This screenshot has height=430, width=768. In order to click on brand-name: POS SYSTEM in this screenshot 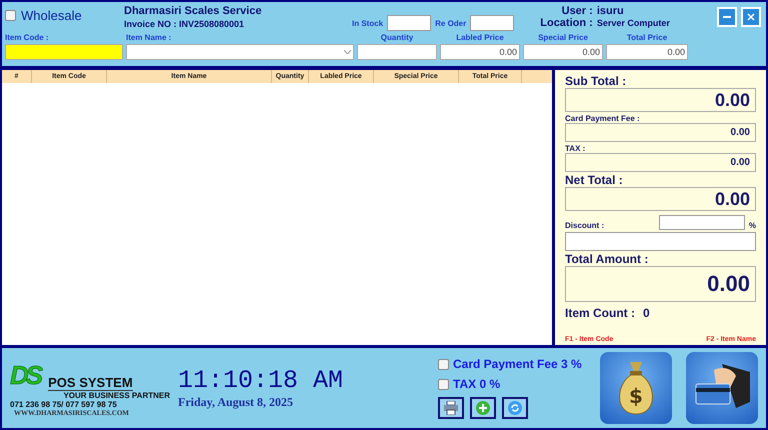, I will do `click(90, 382)`.